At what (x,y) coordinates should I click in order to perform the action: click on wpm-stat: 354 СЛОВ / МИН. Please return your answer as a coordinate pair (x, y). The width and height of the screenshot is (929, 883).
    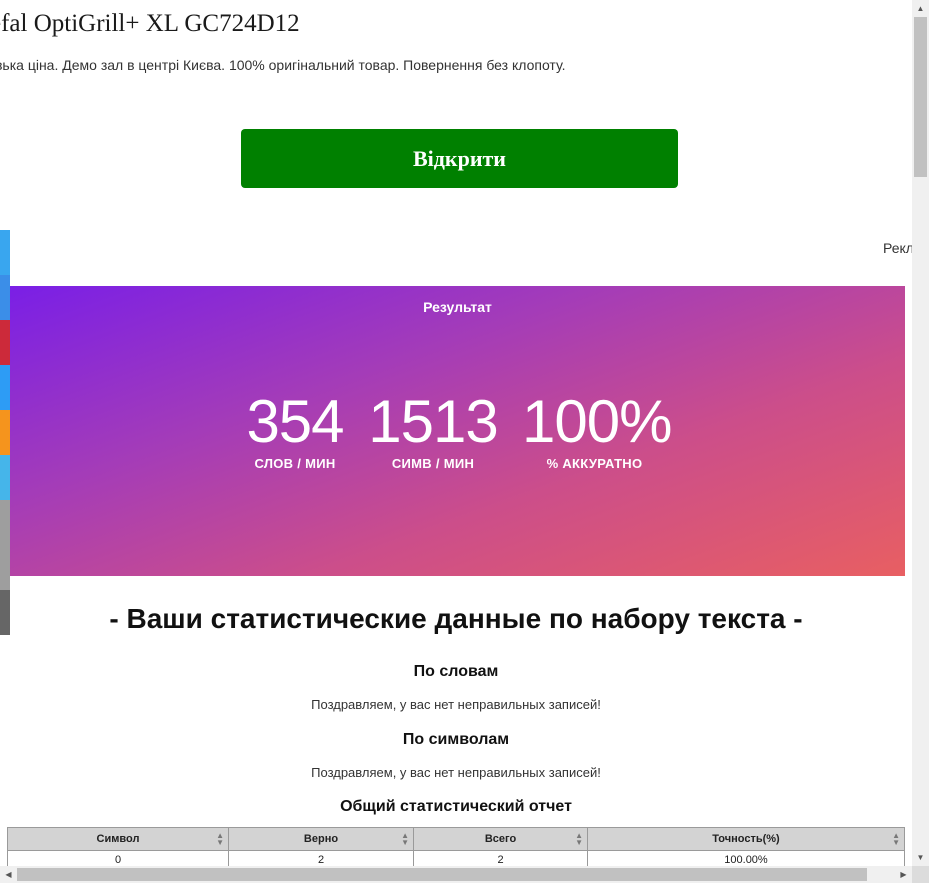
    Looking at the image, I should click on (295, 428).